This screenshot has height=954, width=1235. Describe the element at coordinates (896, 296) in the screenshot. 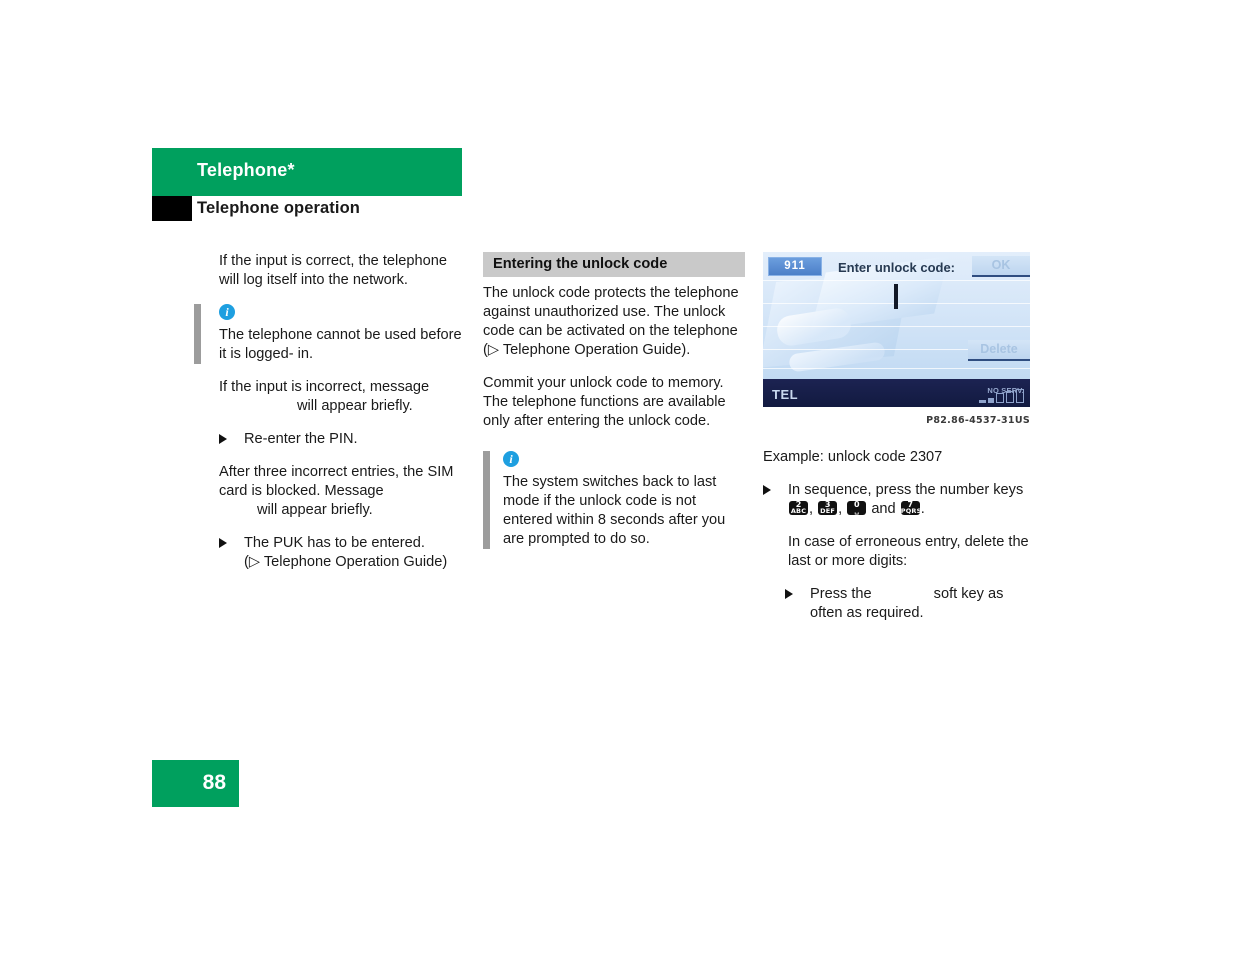

I see `text-entry-cursor` at that location.